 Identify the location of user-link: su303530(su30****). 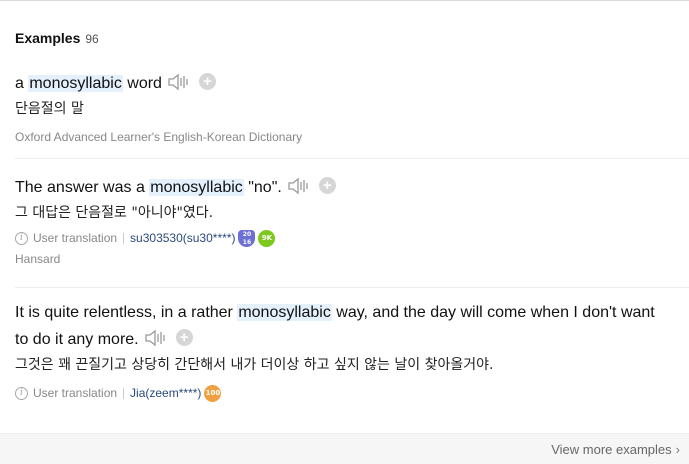
(182, 238).